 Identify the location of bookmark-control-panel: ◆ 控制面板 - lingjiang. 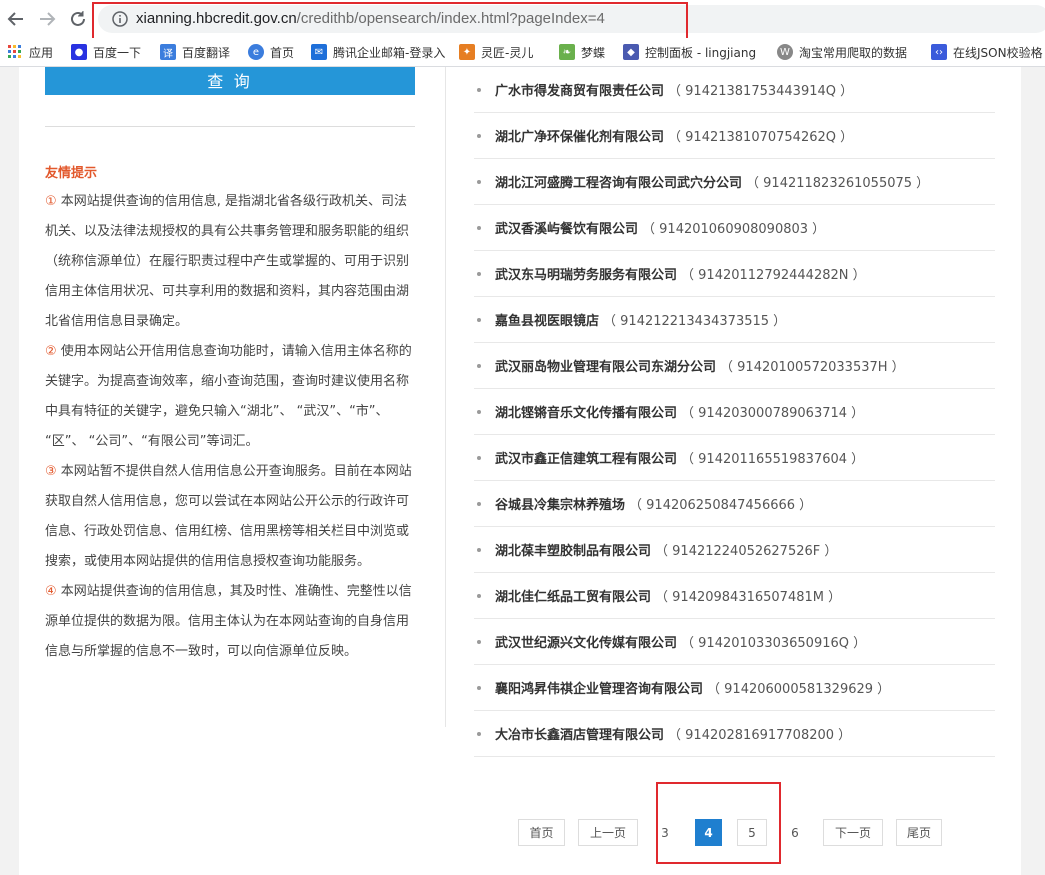
(691, 52).